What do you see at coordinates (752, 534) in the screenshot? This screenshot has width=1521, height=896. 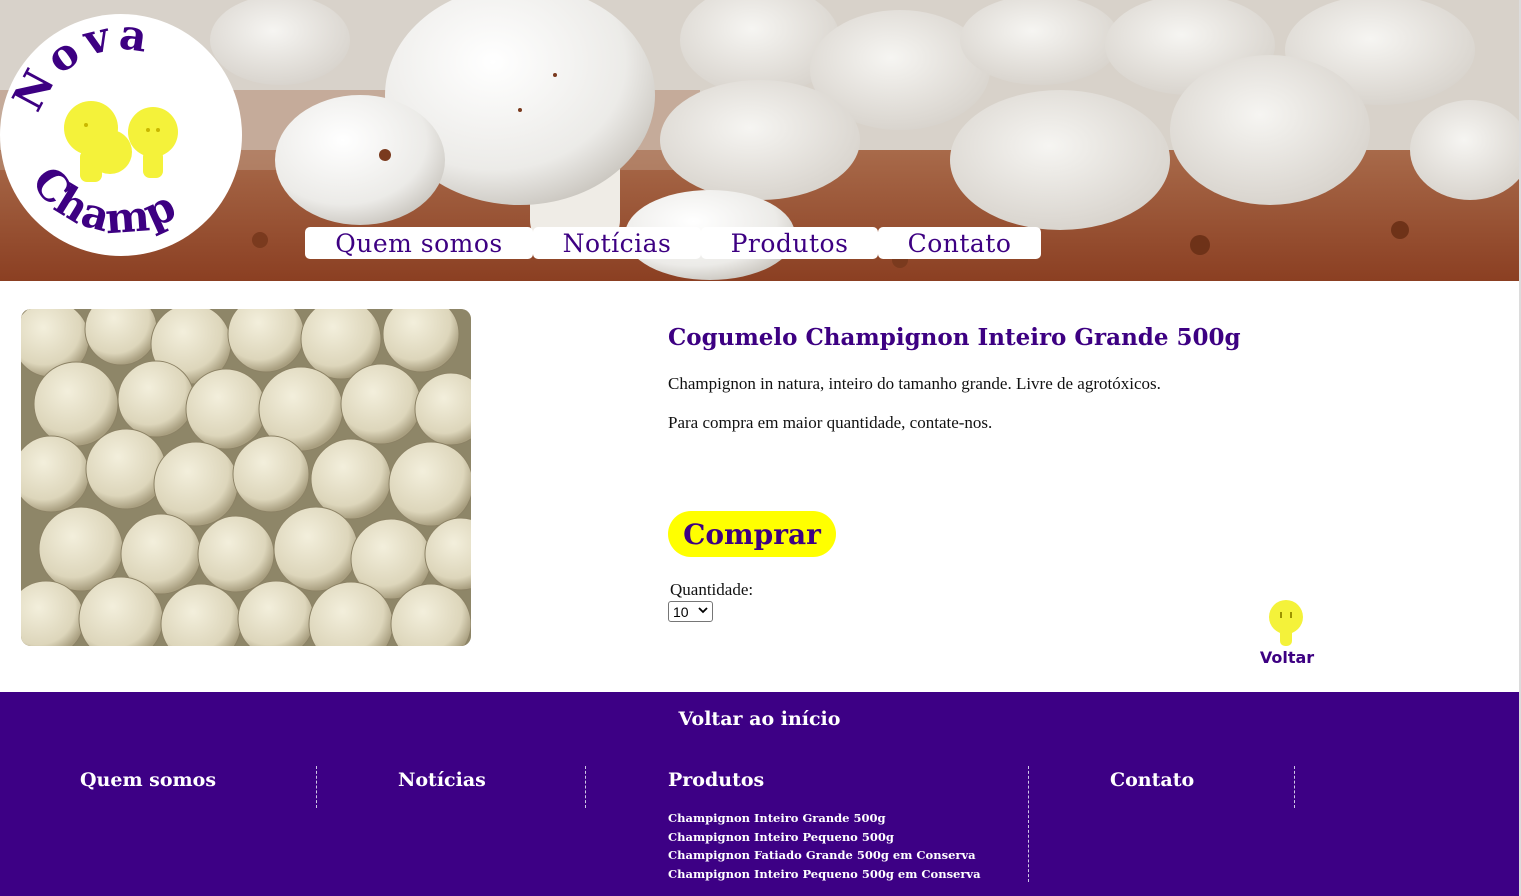 I see `buy-button: Comprar` at bounding box center [752, 534].